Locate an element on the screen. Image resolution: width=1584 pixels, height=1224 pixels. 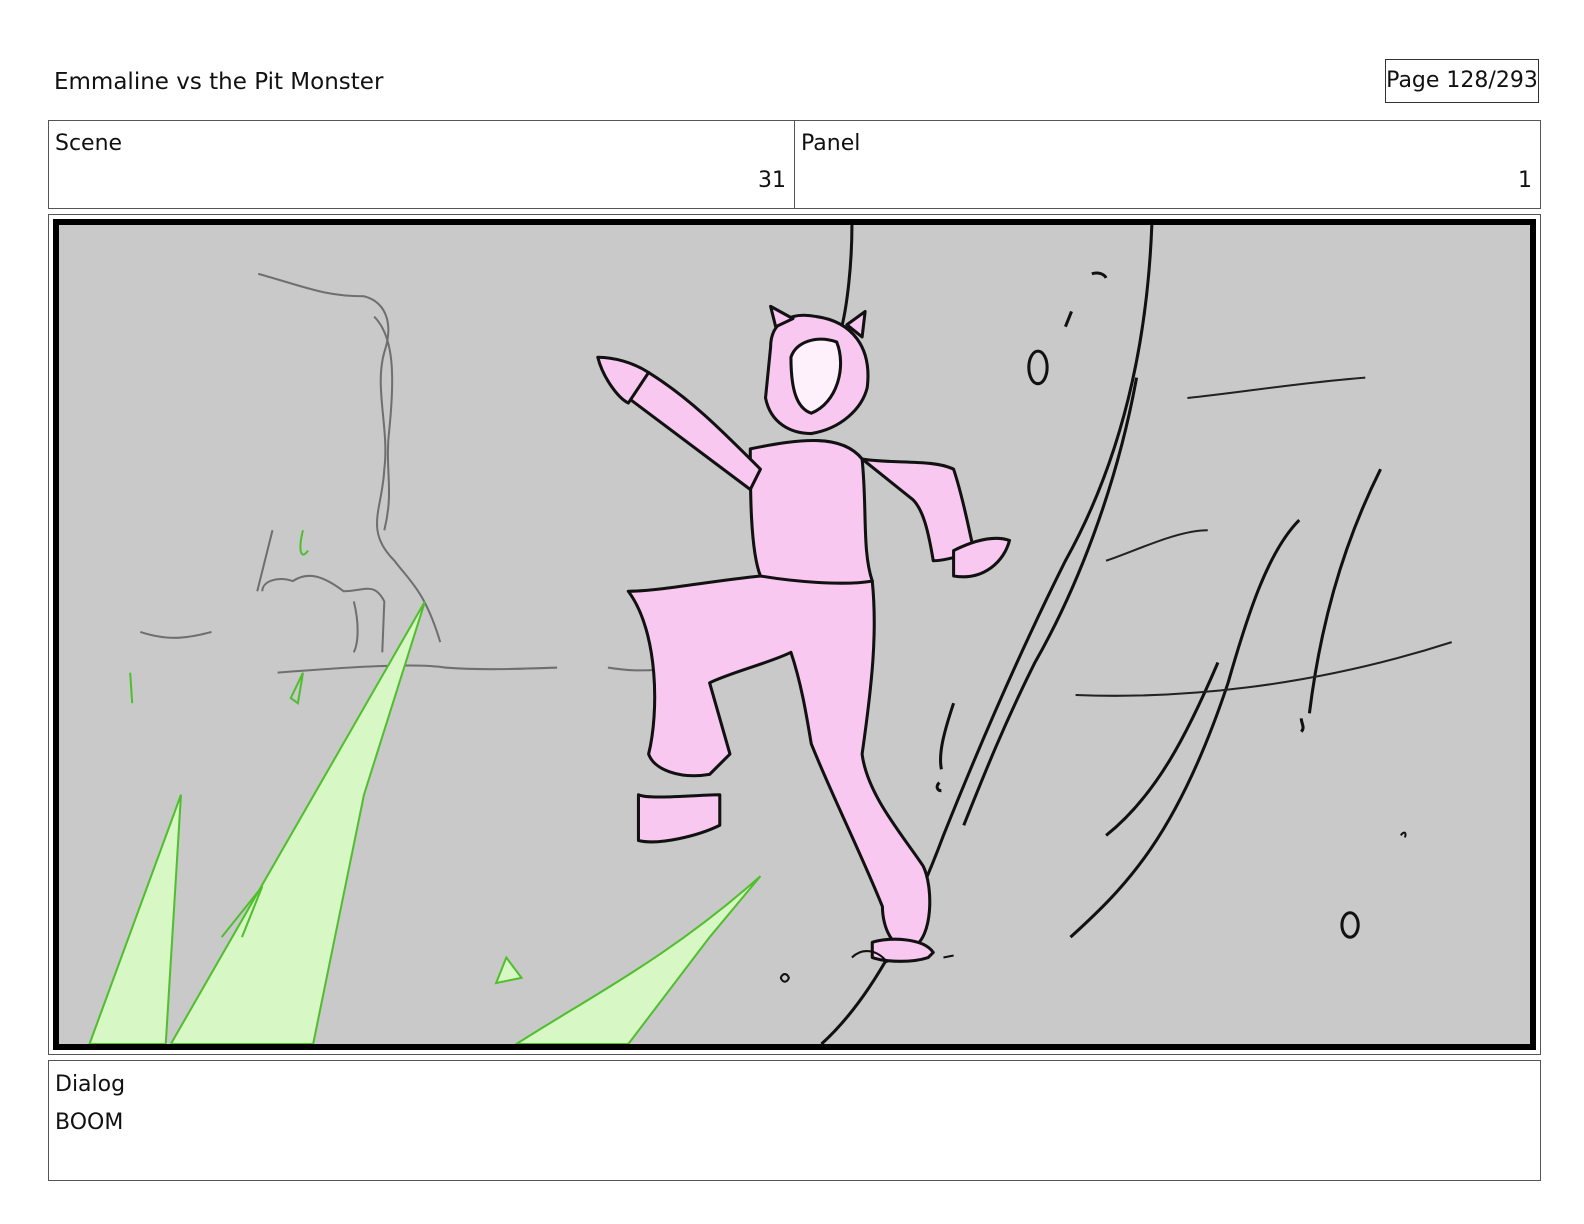
scene-panel-row: Scene 31 Panel 1 is located at coordinates (794, 164).